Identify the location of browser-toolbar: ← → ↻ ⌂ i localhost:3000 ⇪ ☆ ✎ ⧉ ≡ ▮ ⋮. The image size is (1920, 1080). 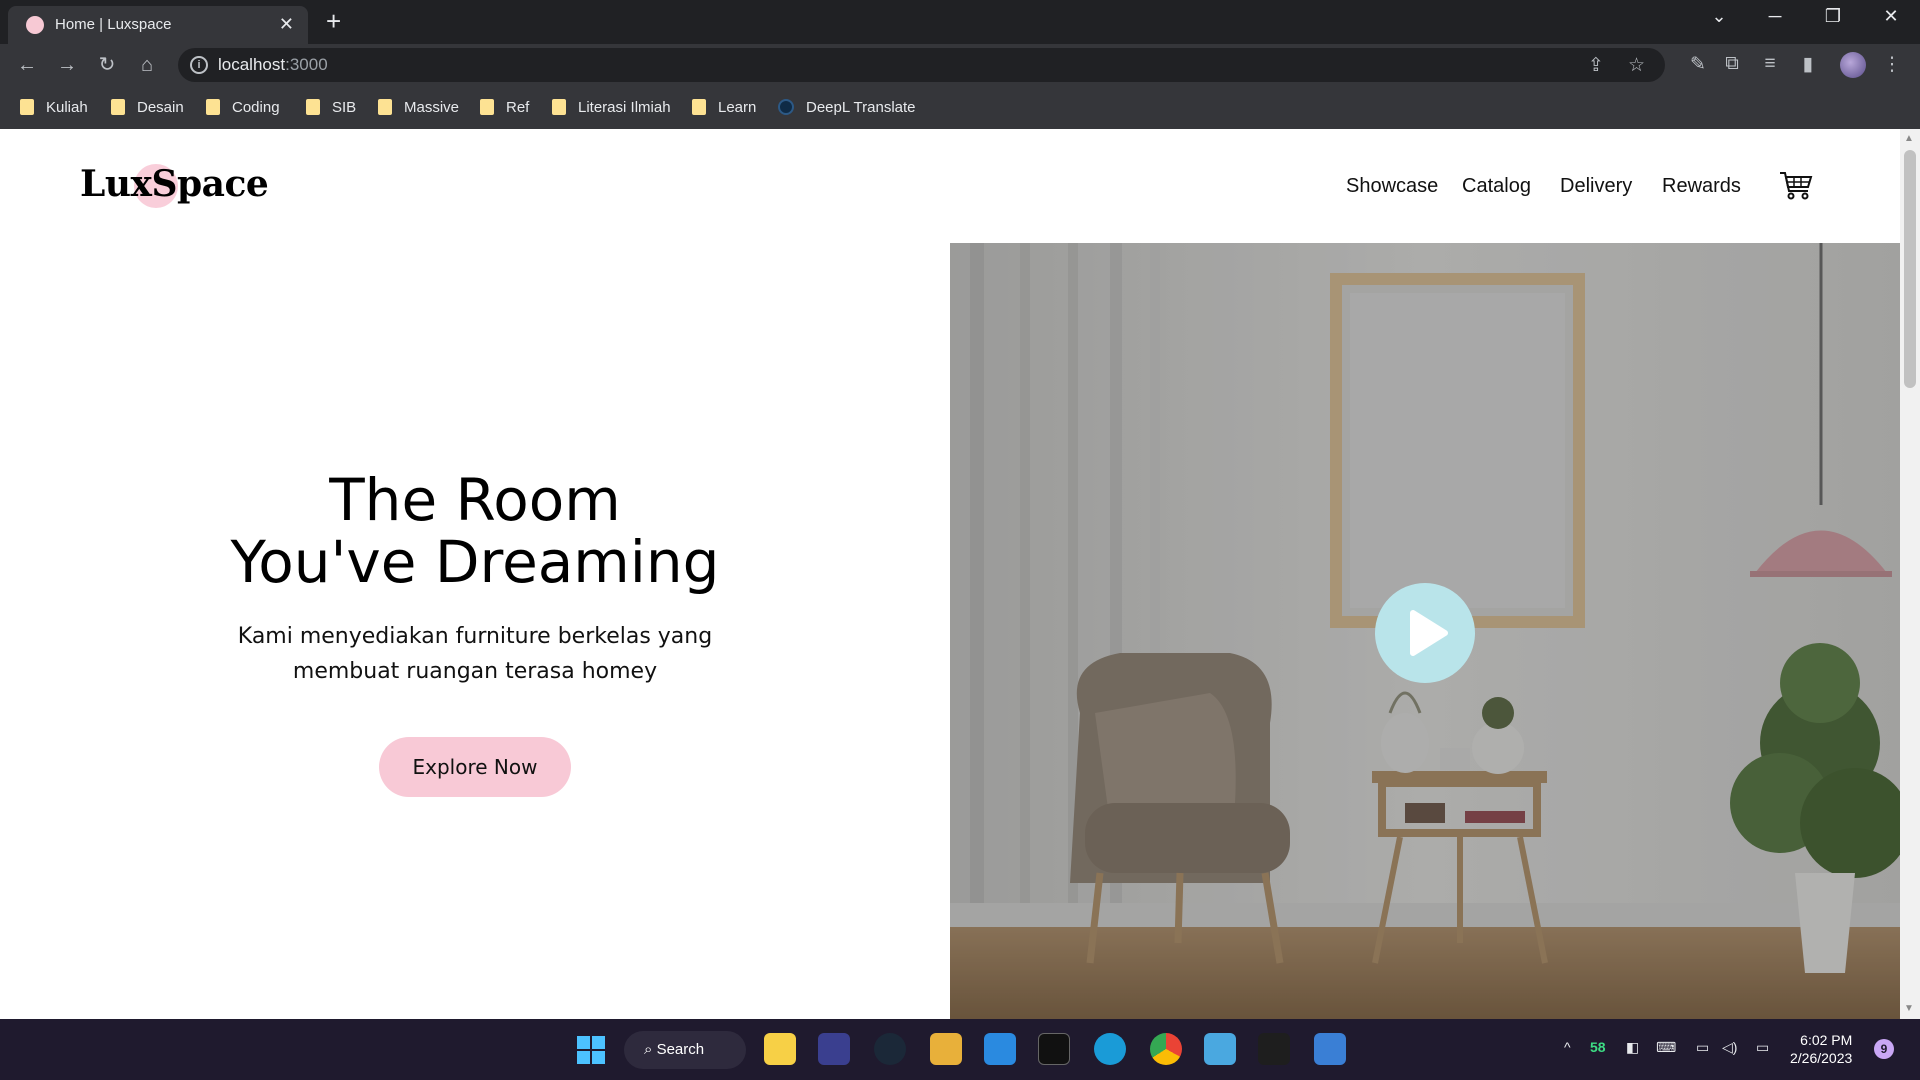
(960, 65).